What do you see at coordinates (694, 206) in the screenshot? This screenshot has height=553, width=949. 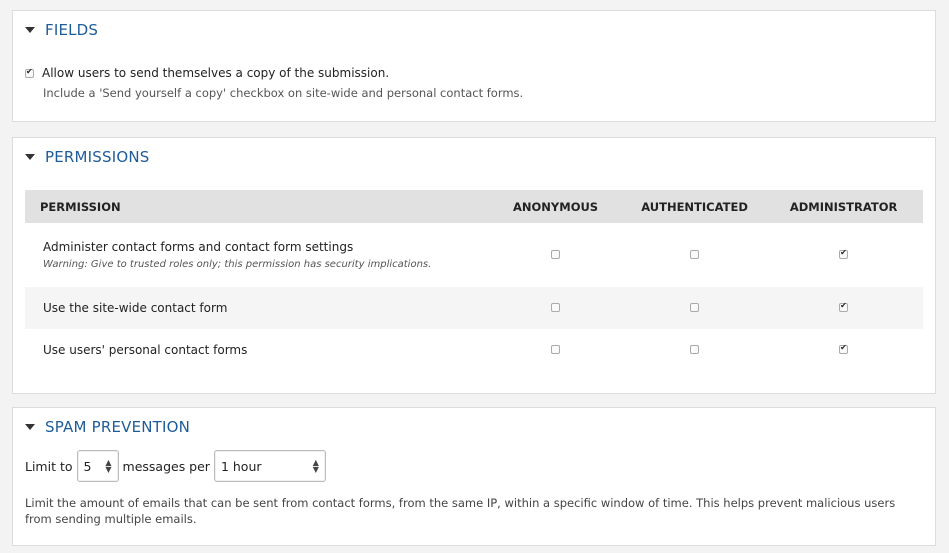 I see `column-header-authenticated: AUTHENTICATED` at bounding box center [694, 206].